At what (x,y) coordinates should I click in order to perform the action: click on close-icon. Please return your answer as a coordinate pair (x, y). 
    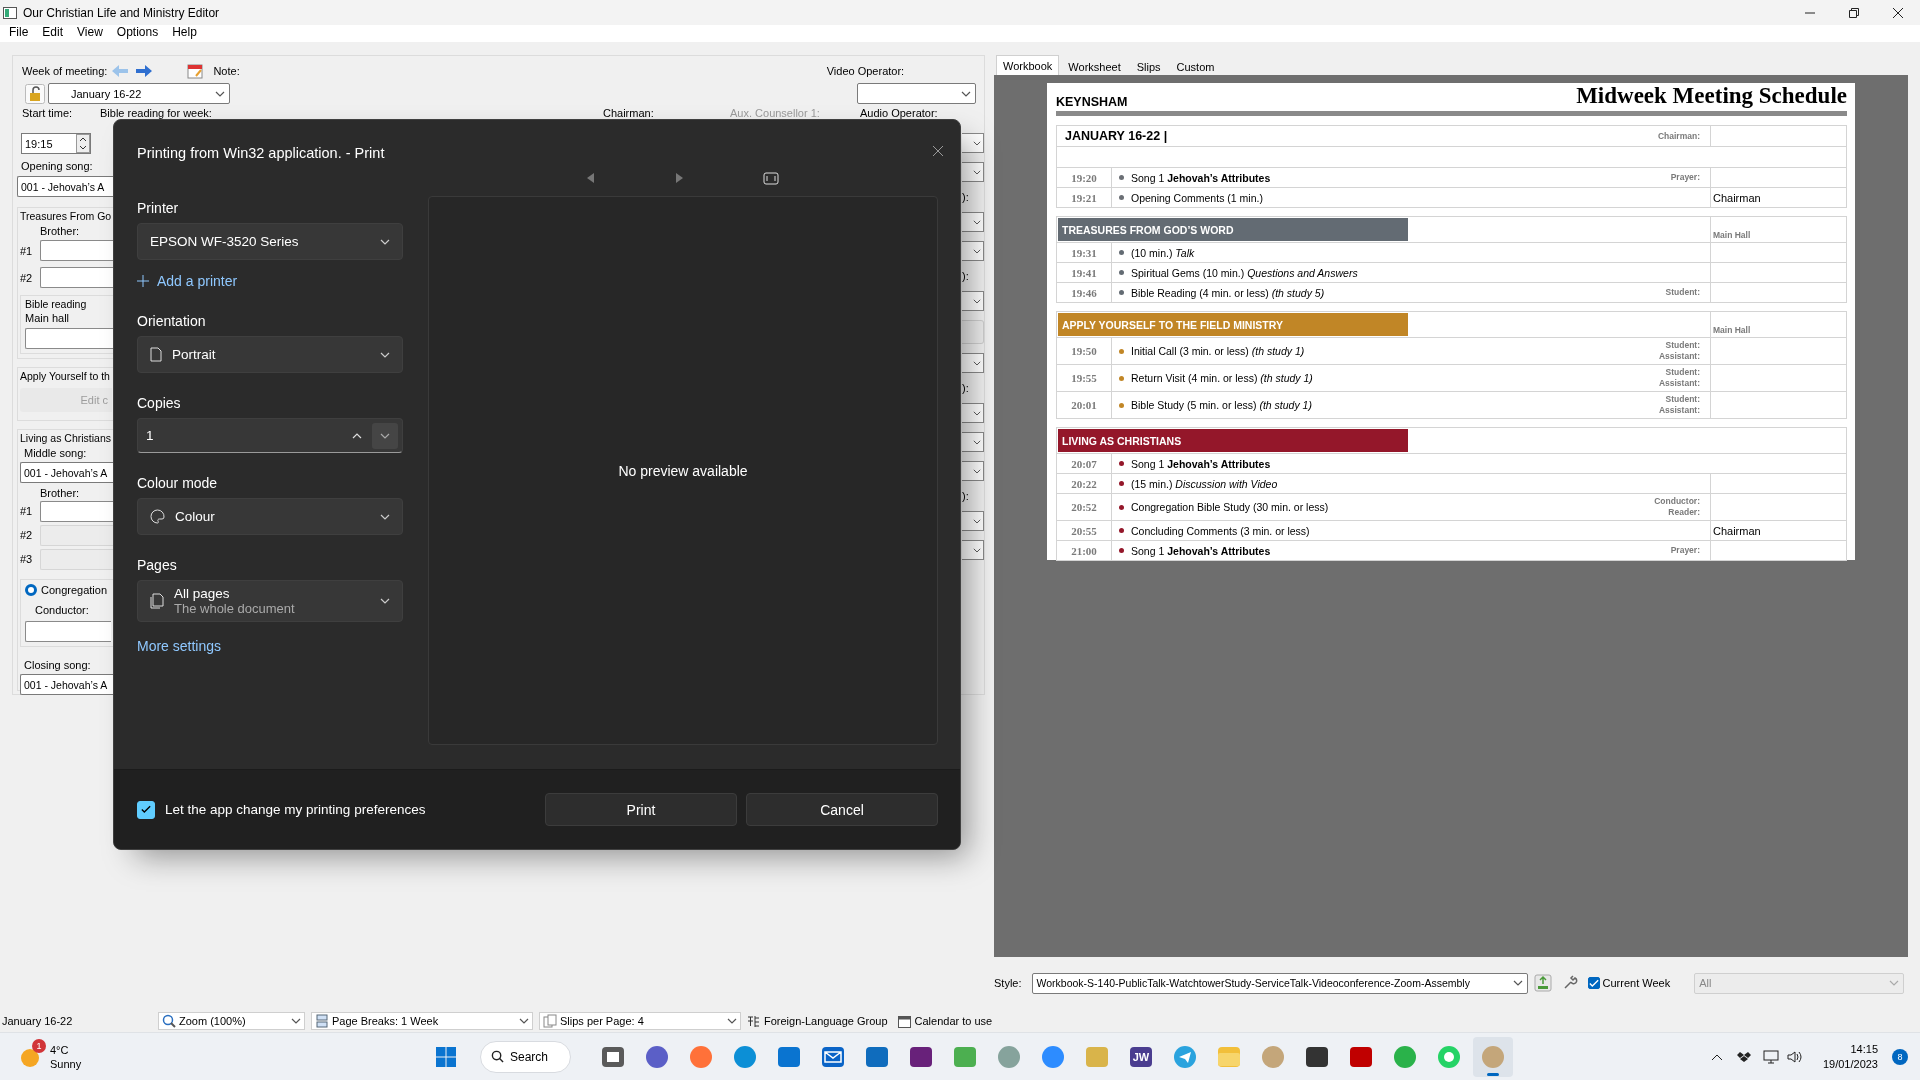
    Looking at the image, I should click on (1898, 12).